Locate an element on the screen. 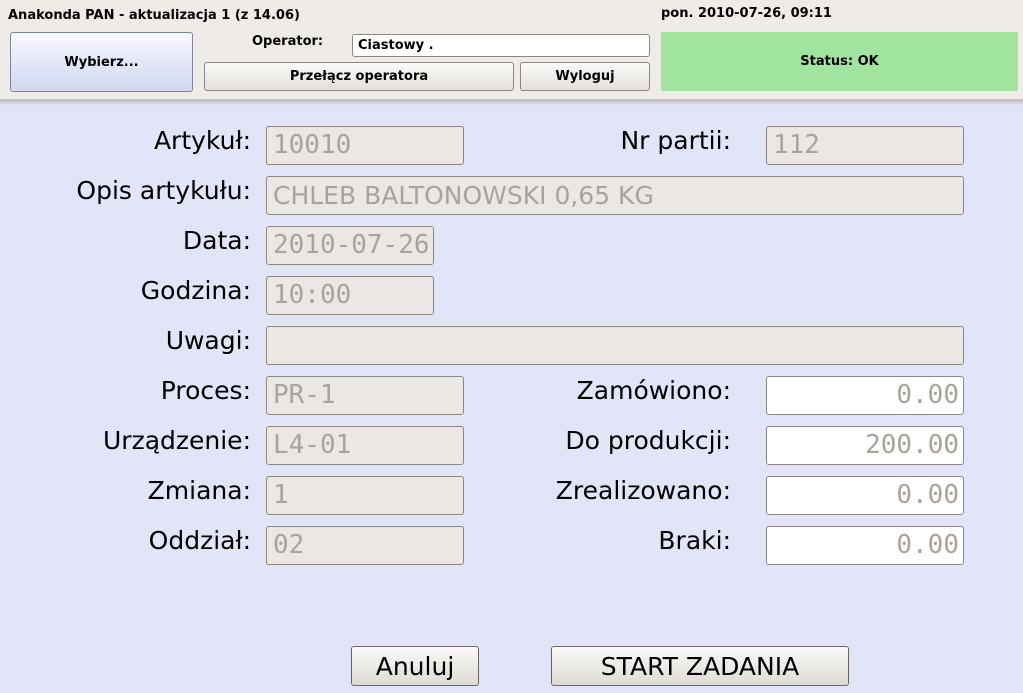 The height and width of the screenshot is (693, 1023). switch-operator-button: Przełącz operatora is located at coordinates (359, 76).